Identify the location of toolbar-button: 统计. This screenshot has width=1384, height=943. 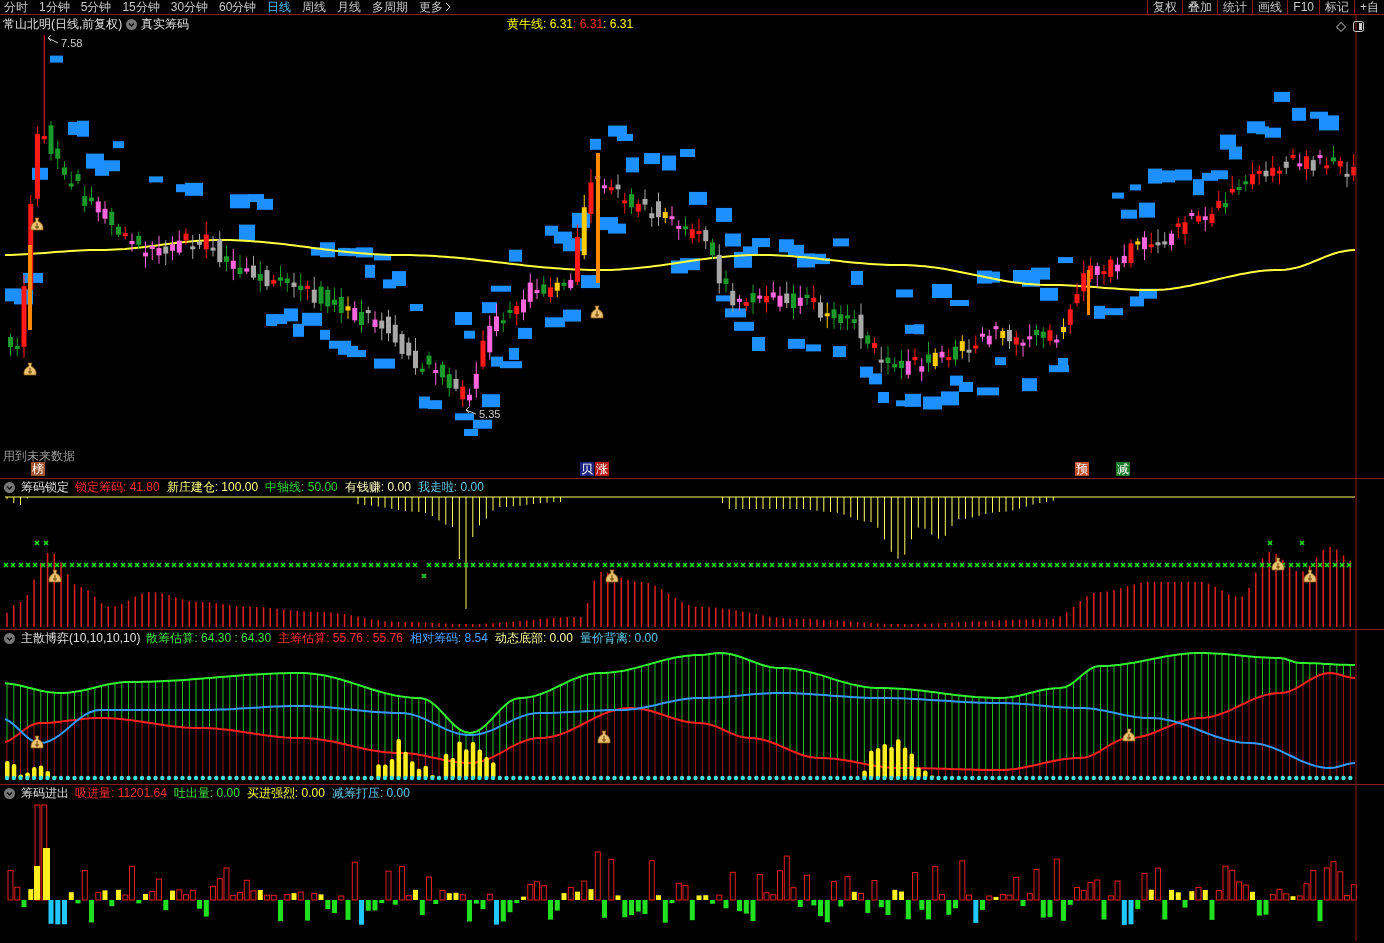
(1235, 7).